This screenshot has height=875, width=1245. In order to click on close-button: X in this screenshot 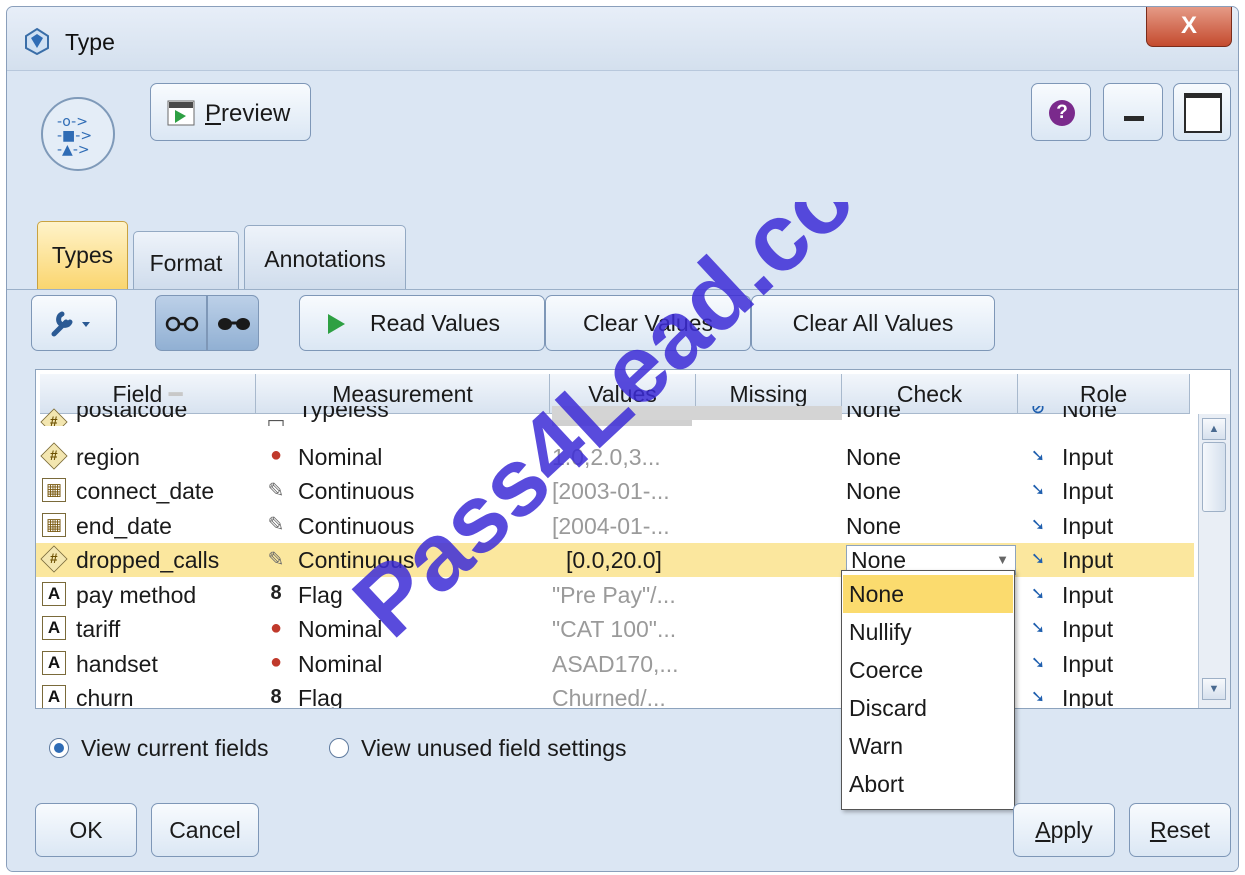, I will do `click(1189, 27)`.